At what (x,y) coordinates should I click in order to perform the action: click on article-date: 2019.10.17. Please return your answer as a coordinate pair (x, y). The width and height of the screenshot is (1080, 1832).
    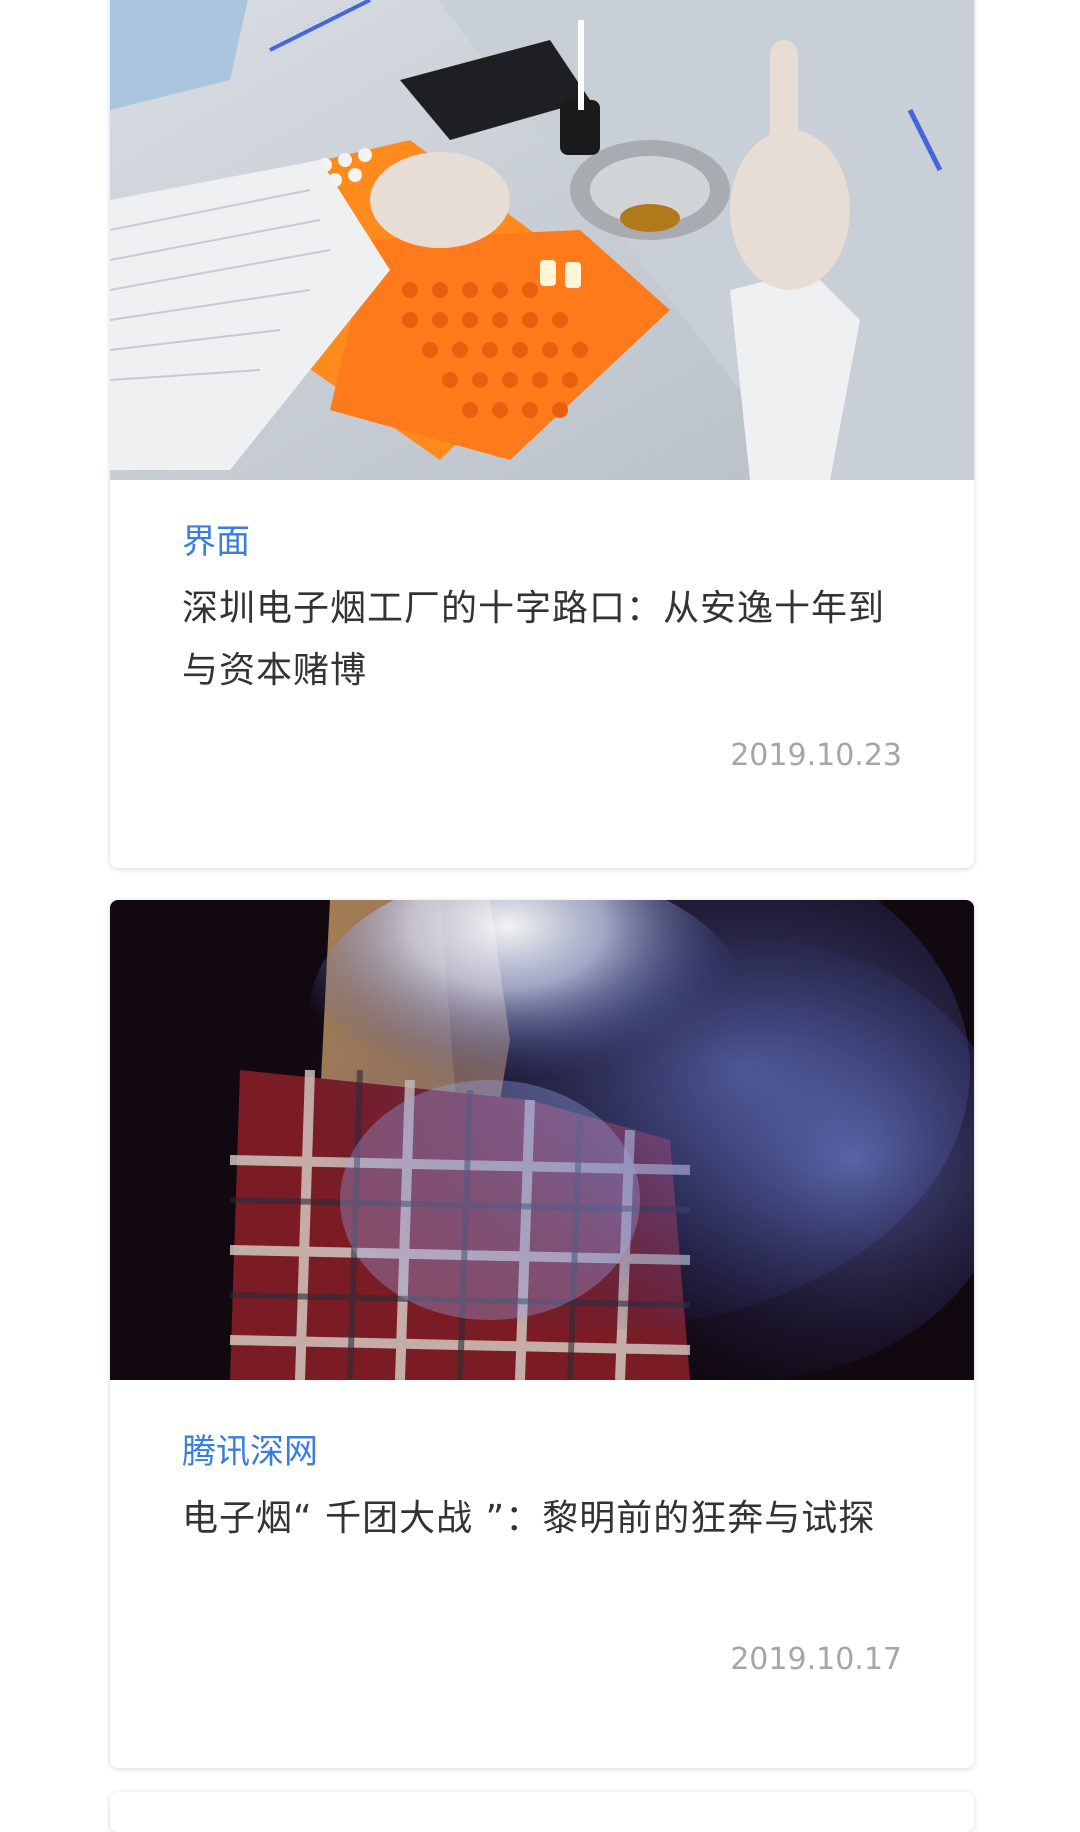
    Looking at the image, I should click on (816, 1659).